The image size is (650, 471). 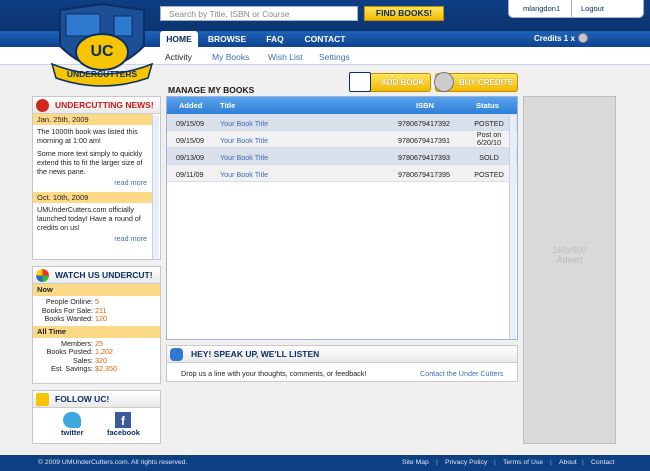 What do you see at coordinates (179, 39) in the screenshot?
I see `tab-home: HOME` at bounding box center [179, 39].